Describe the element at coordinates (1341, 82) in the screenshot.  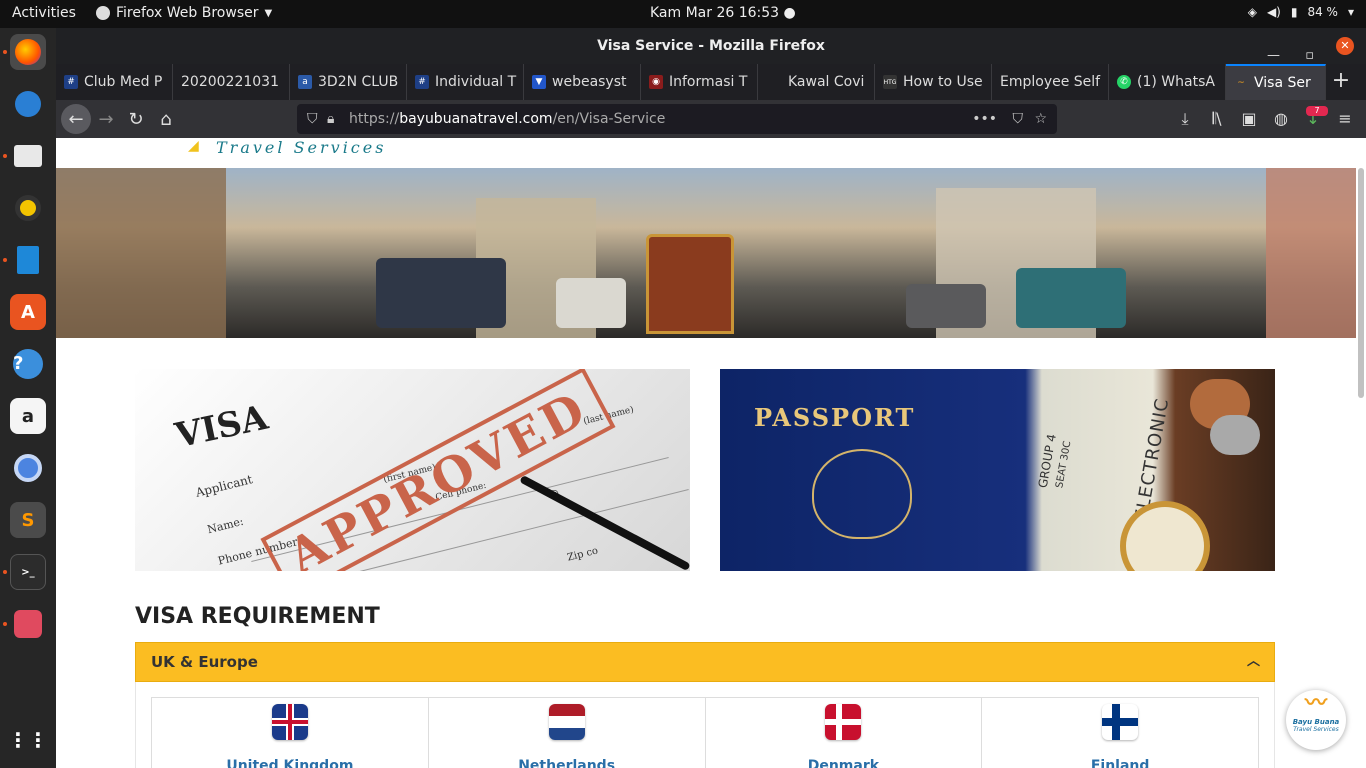
I see `new-tab-button: +` at that location.